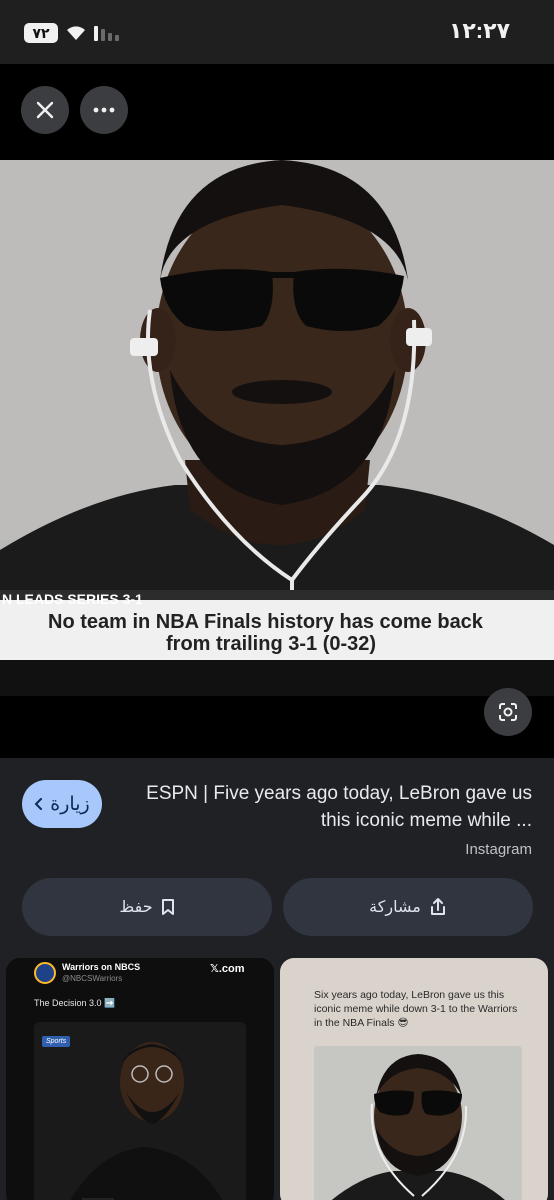  I want to click on signal-icon, so click(106, 33).